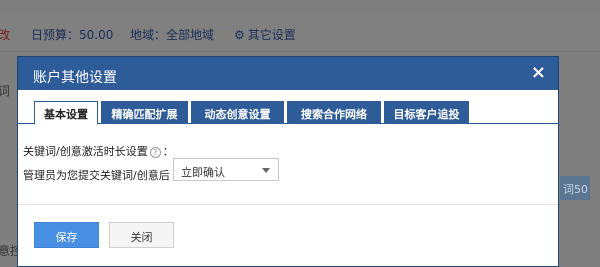  I want to click on other-settings-link: ⚙ 其它设置, so click(265, 34).